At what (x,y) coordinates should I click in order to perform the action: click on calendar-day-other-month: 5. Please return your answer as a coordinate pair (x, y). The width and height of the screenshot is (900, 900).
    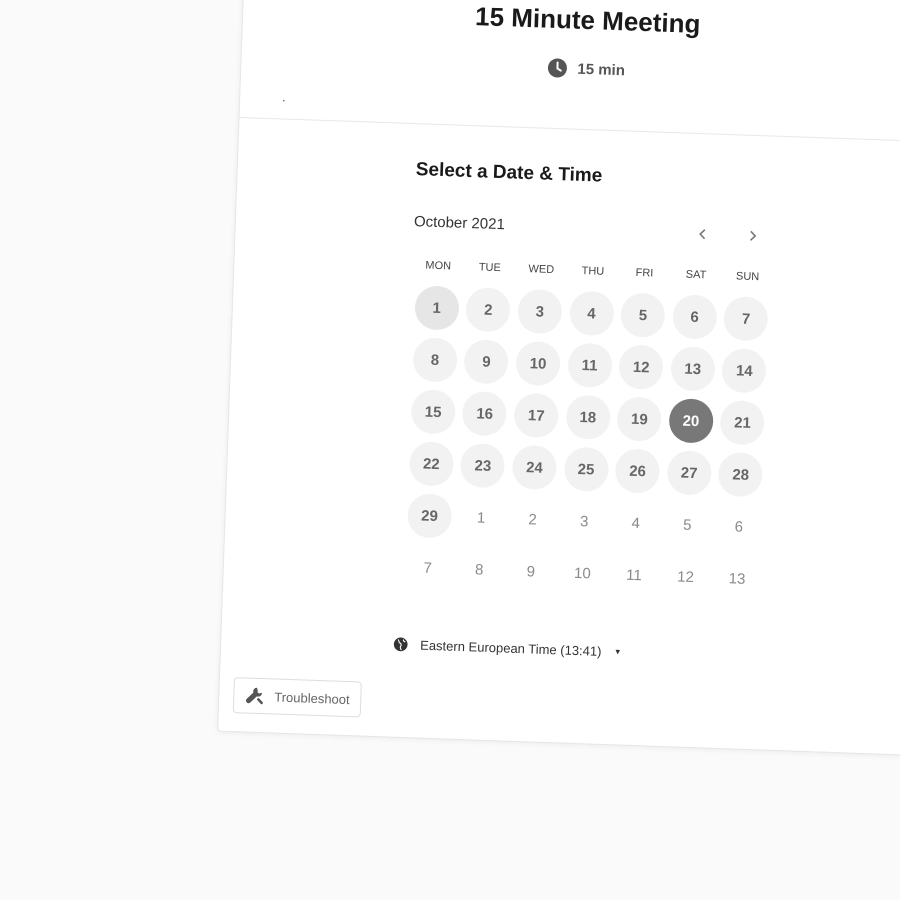
    Looking at the image, I should click on (686, 529).